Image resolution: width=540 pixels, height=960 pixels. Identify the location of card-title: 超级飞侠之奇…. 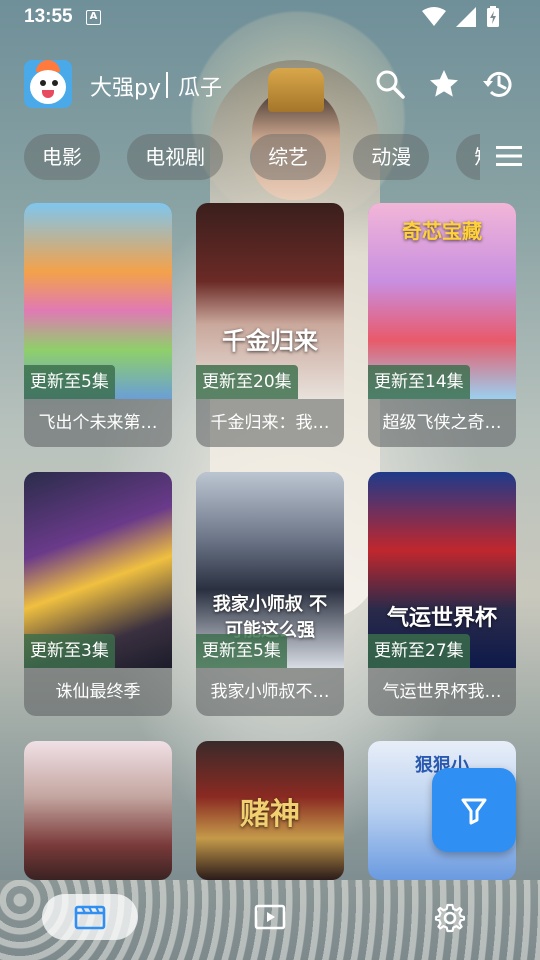
(442, 423).